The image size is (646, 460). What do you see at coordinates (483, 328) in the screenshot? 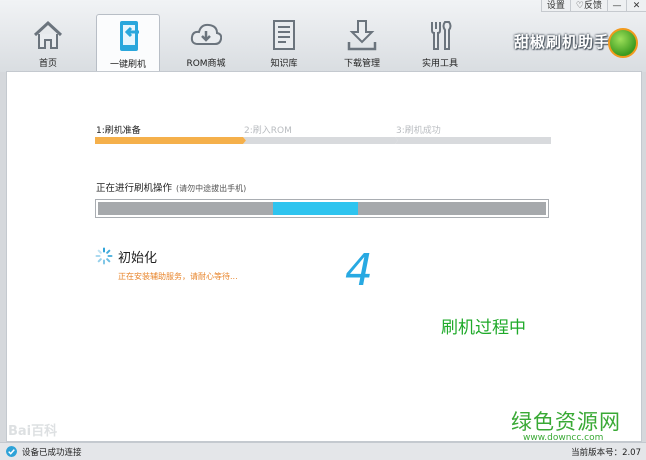
I see `flash-status-text: 刷机过程中` at bounding box center [483, 328].